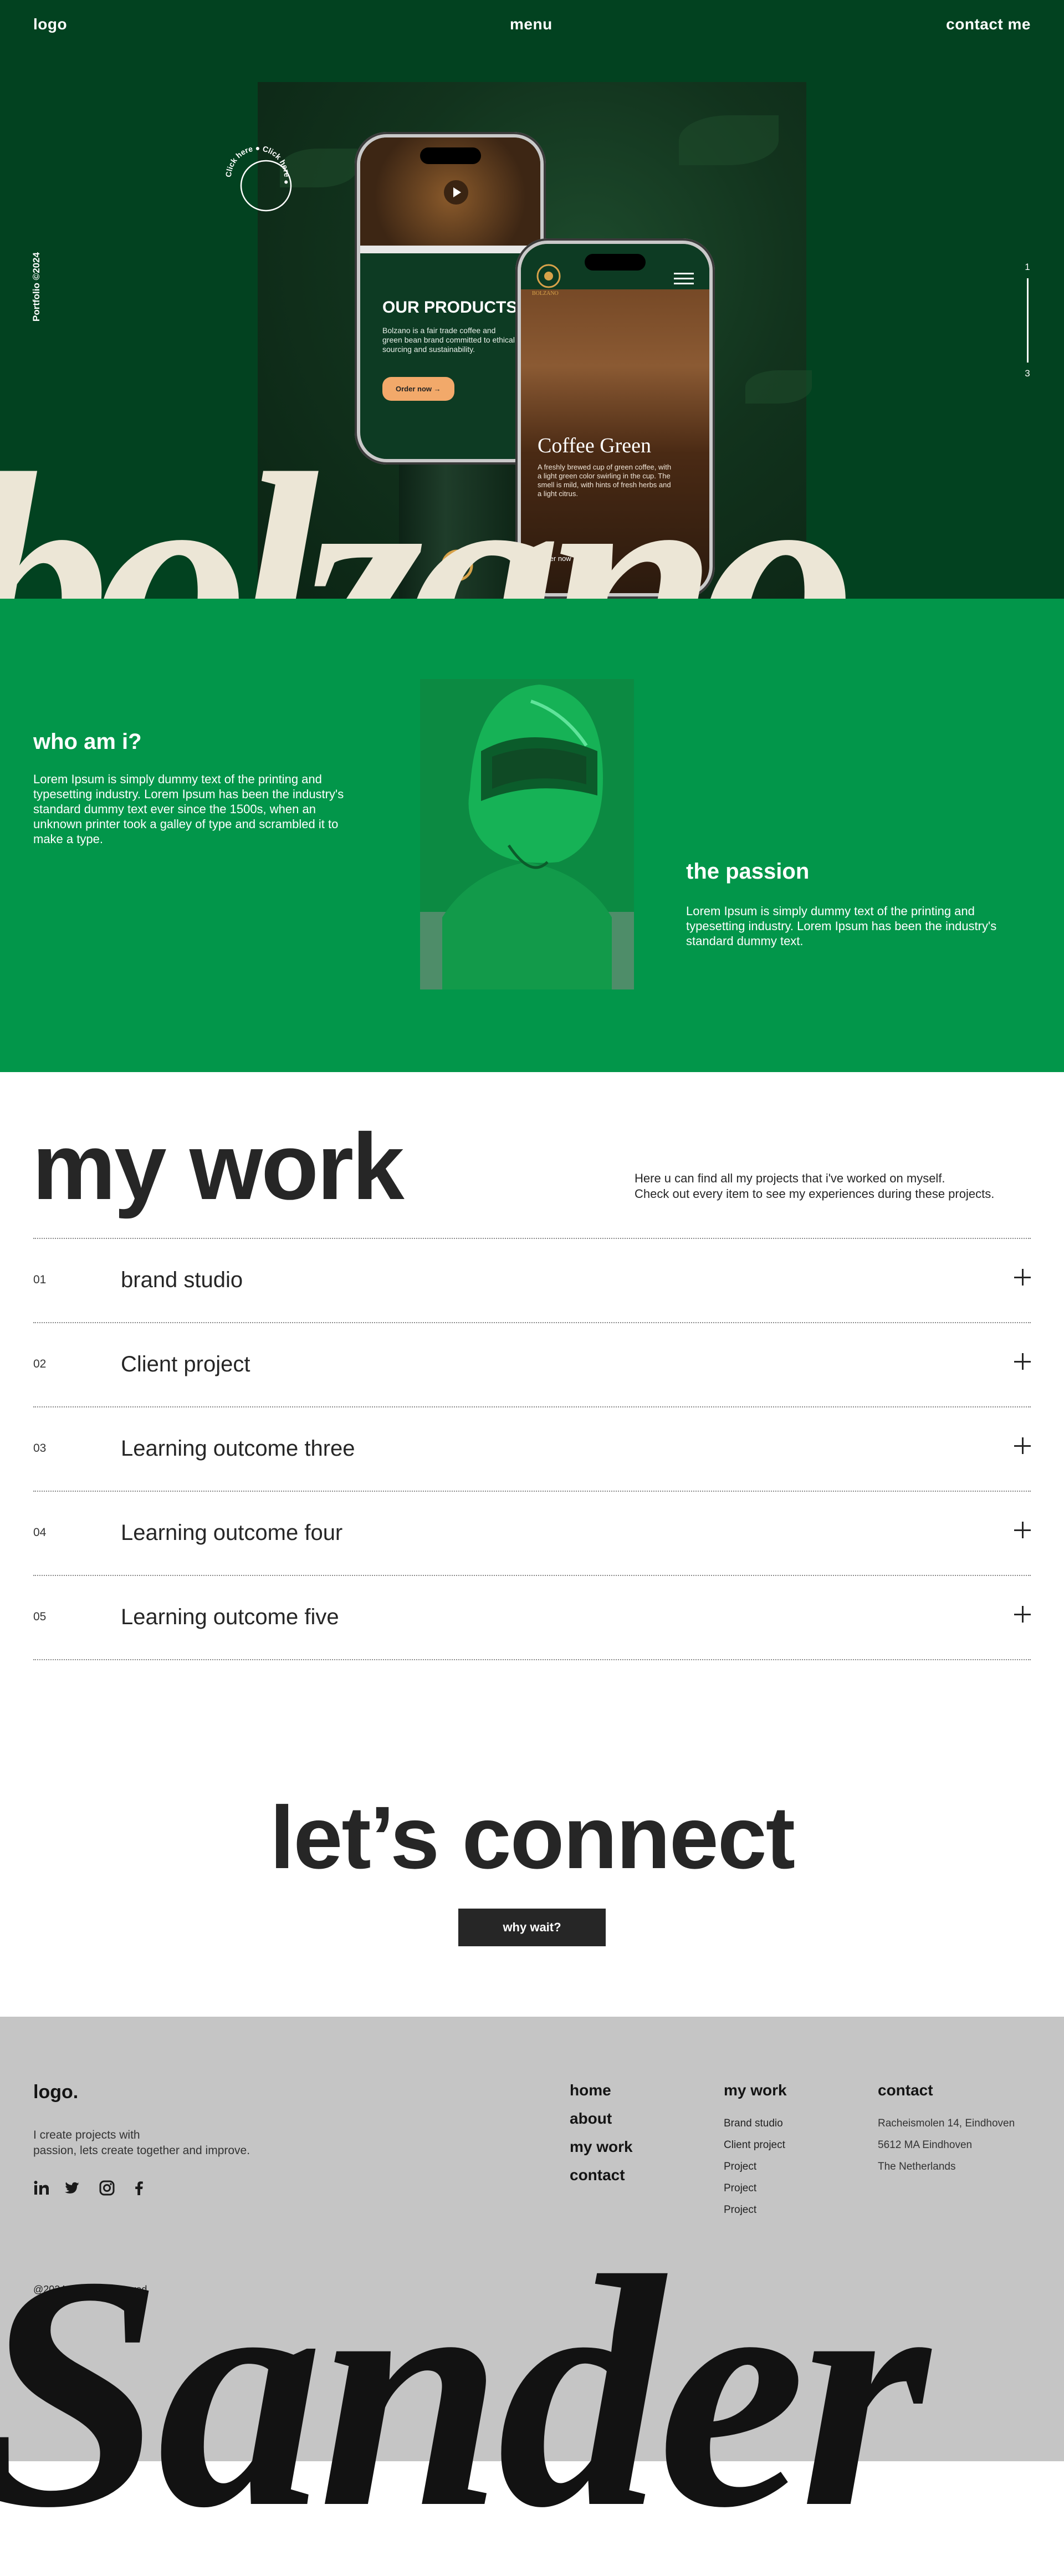  Describe the element at coordinates (232, 1533) in the screenshot. I see `work-item-label: Learning outcome four` at that location.